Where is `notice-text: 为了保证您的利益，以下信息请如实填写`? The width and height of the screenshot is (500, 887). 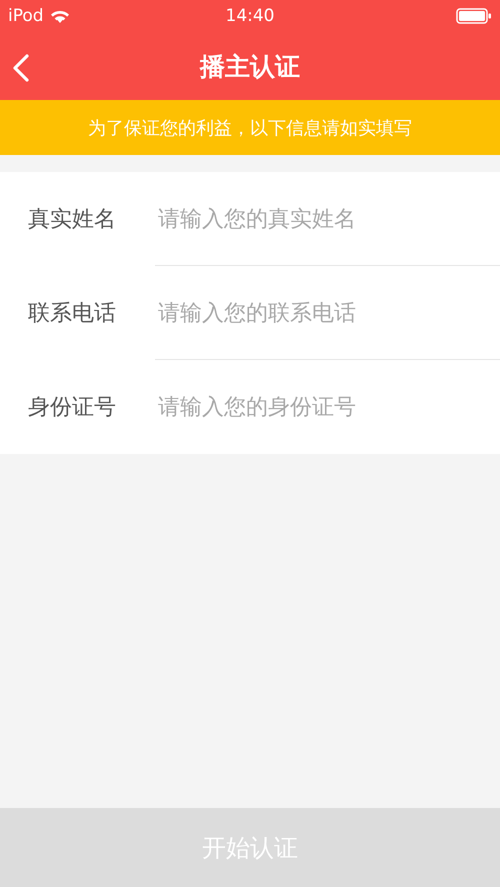
notice-text: 为了保证您的利益，以下信息请如实填写 is located at coordinates (250, 128).